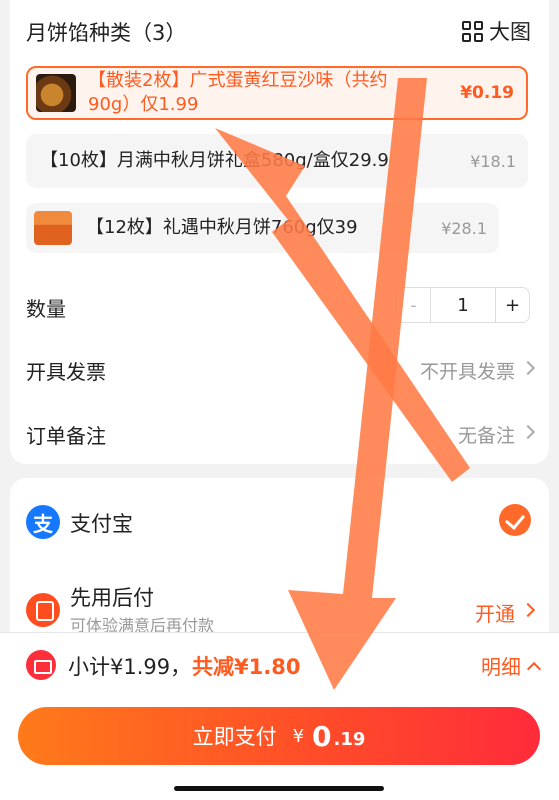 This screenshot has height=800, width=559. I want to click on pay-later-label: 先用后付, so click(112, 598).